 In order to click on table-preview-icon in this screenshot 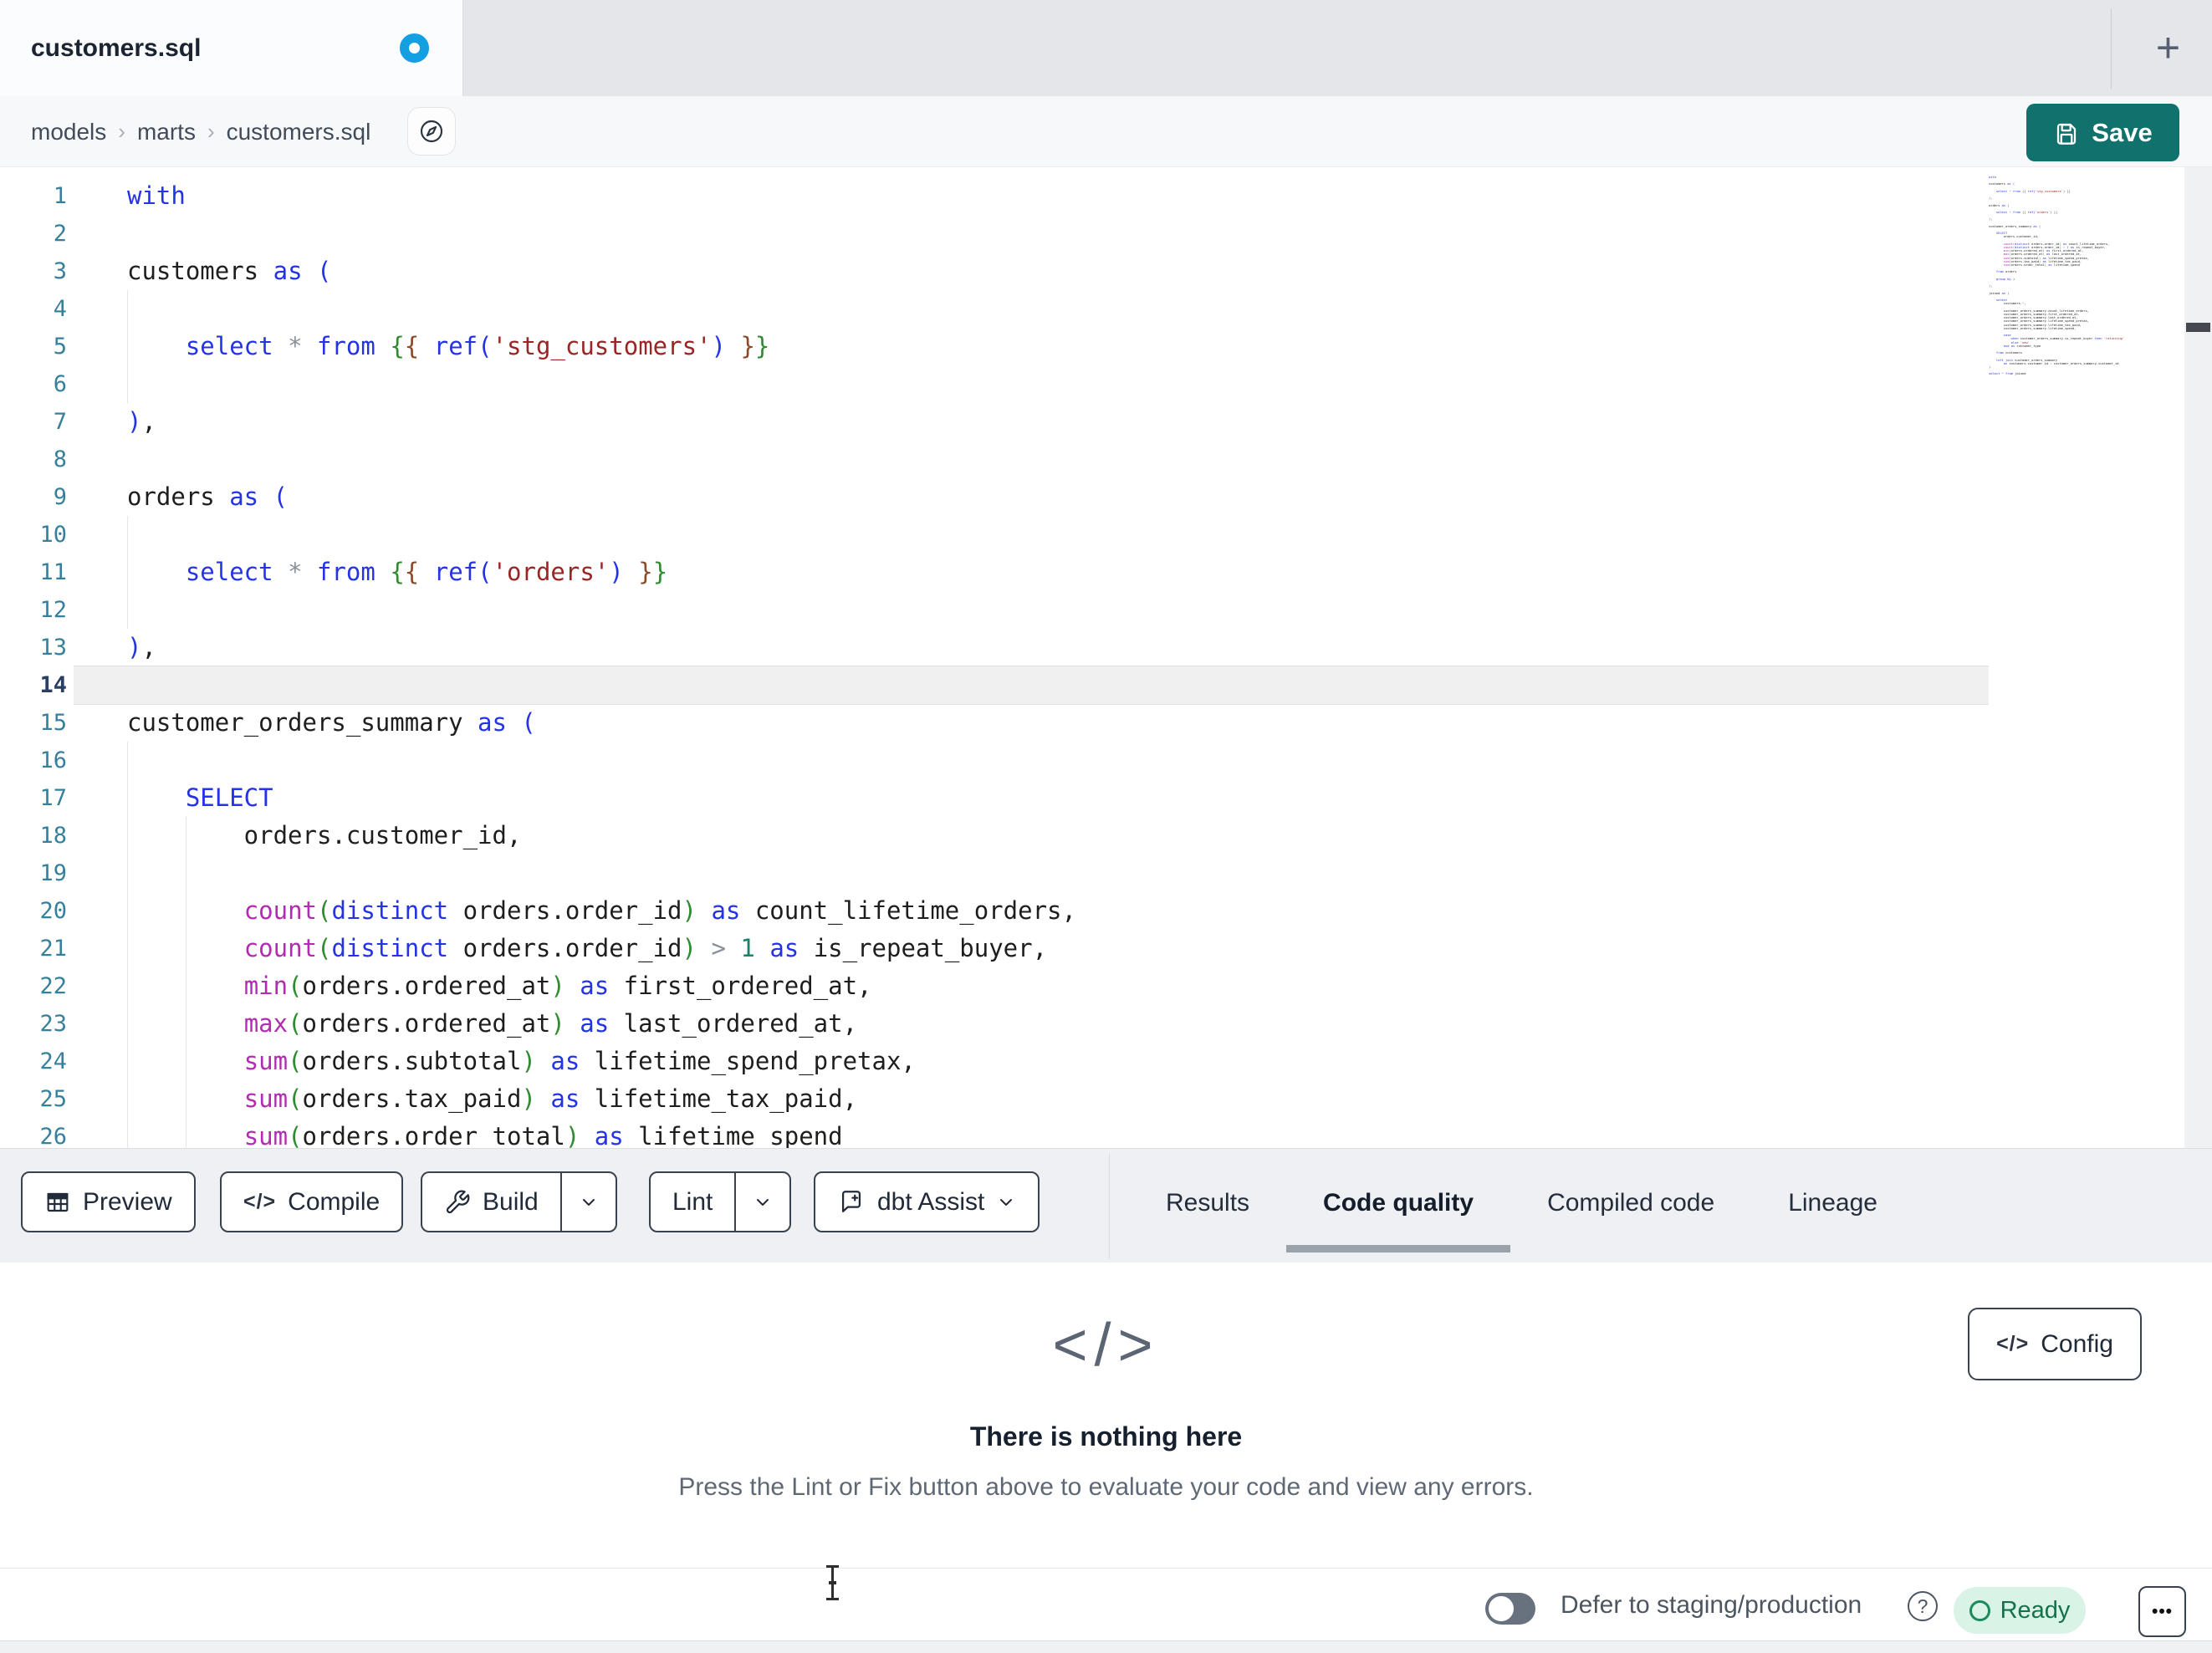, I will do `click(58, 1202)`.